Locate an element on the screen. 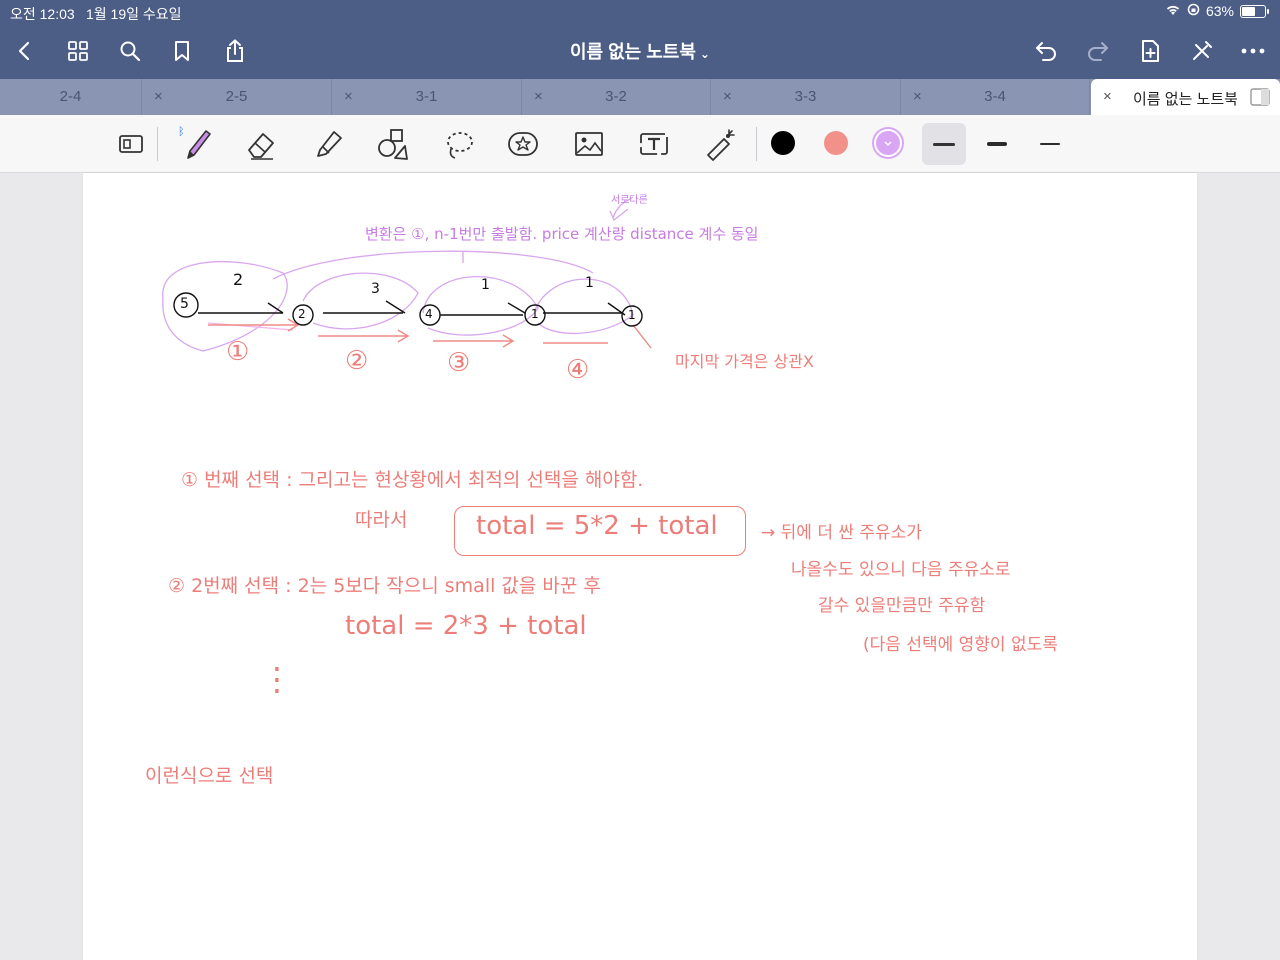  laser-pointer-tool is located at coordinates (720, 144).